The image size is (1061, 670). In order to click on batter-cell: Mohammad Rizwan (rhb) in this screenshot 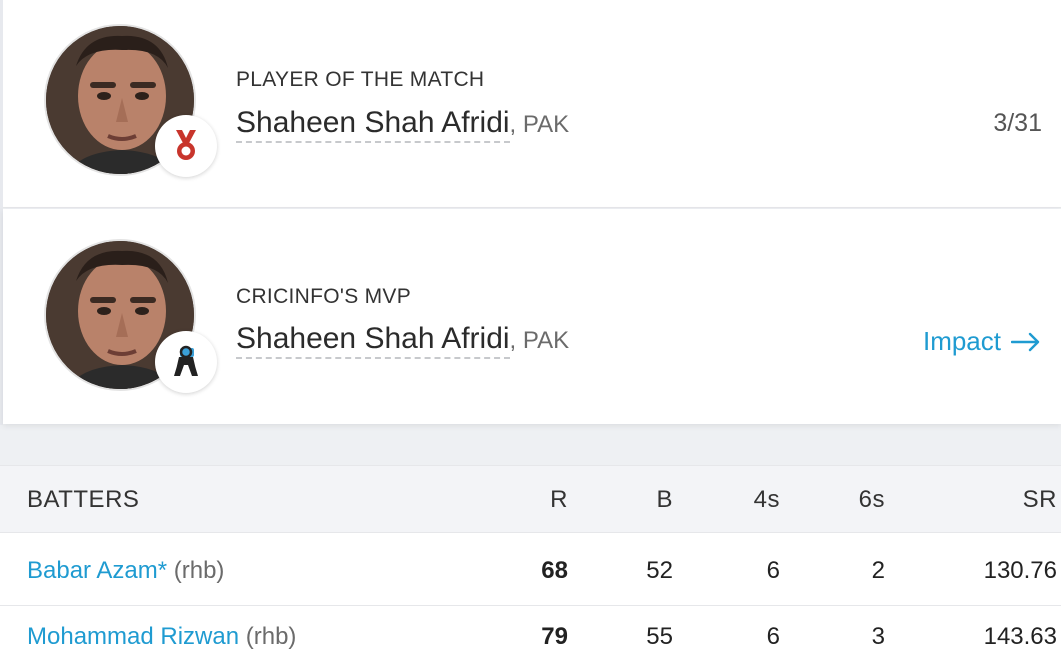, I will do `click(161, 637)`.